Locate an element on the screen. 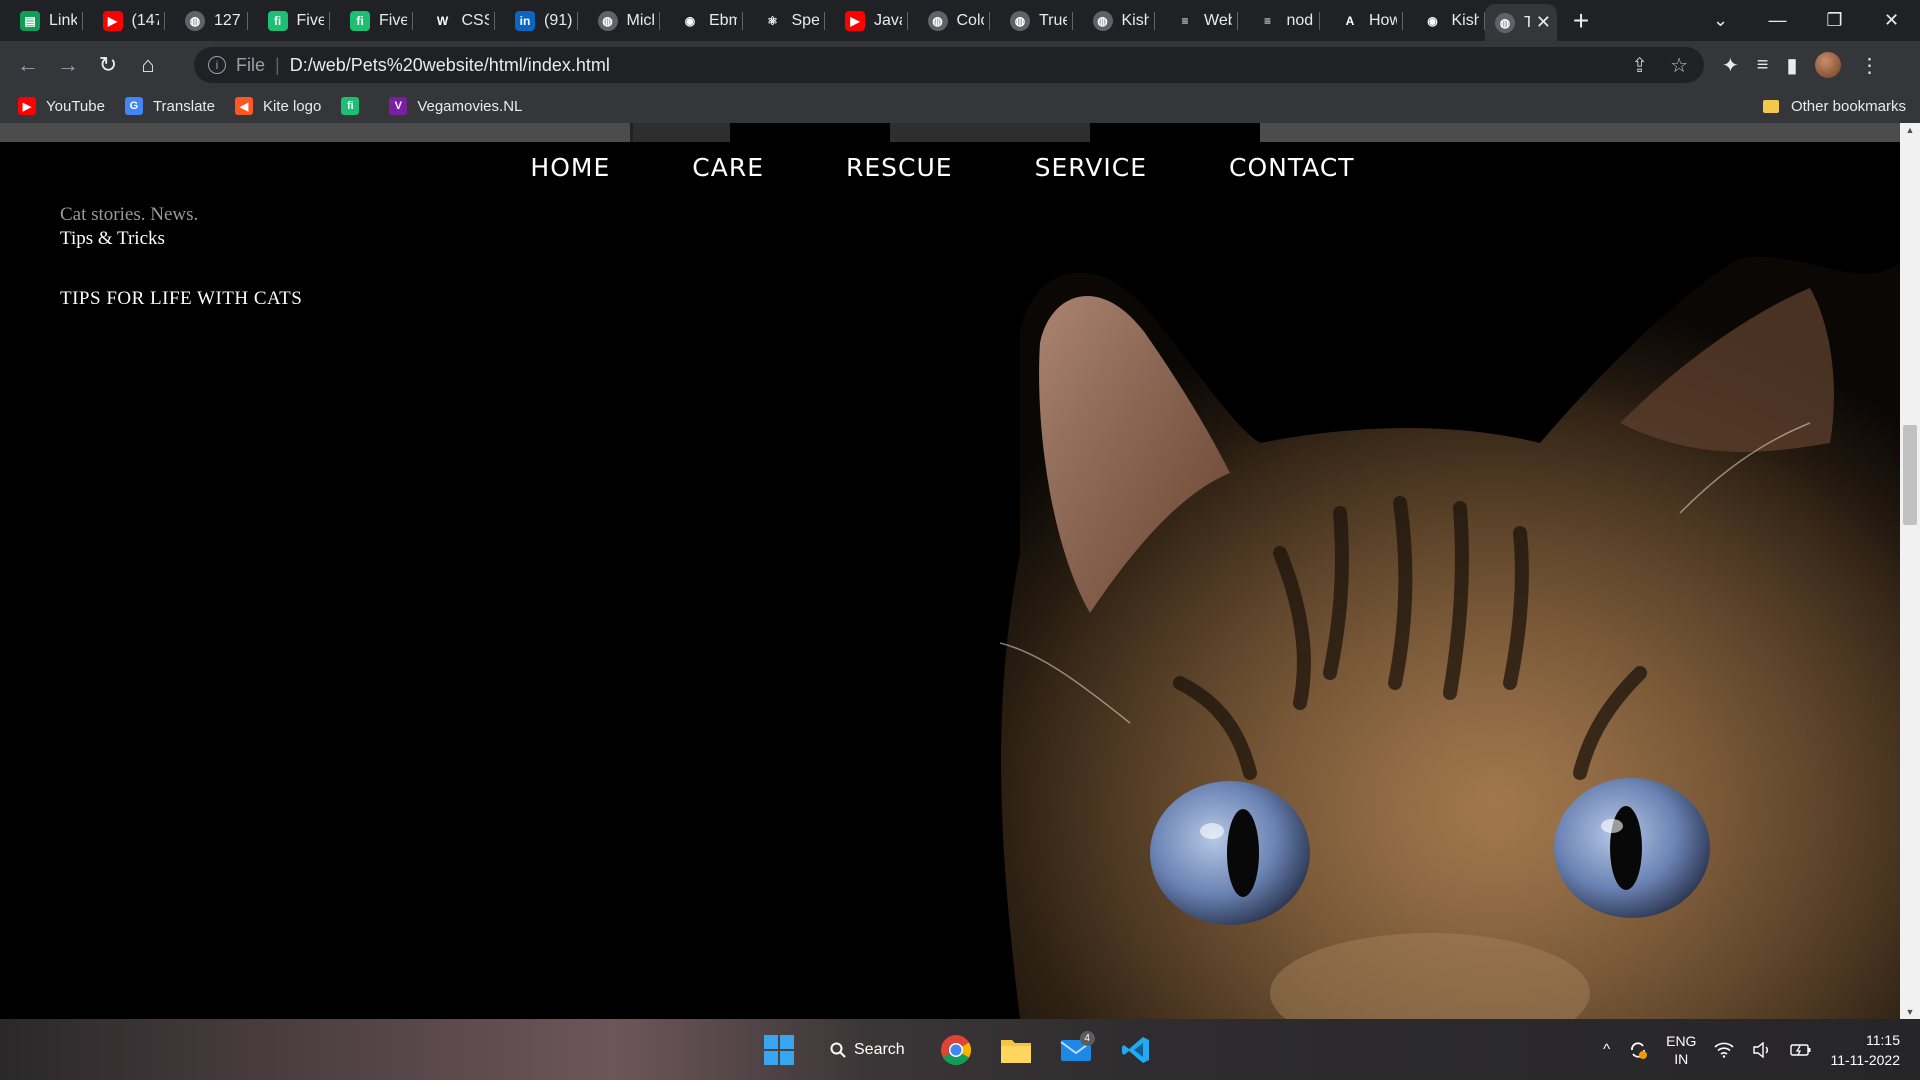  bookmark-item: G Translate is located at coordinates (169, 106).